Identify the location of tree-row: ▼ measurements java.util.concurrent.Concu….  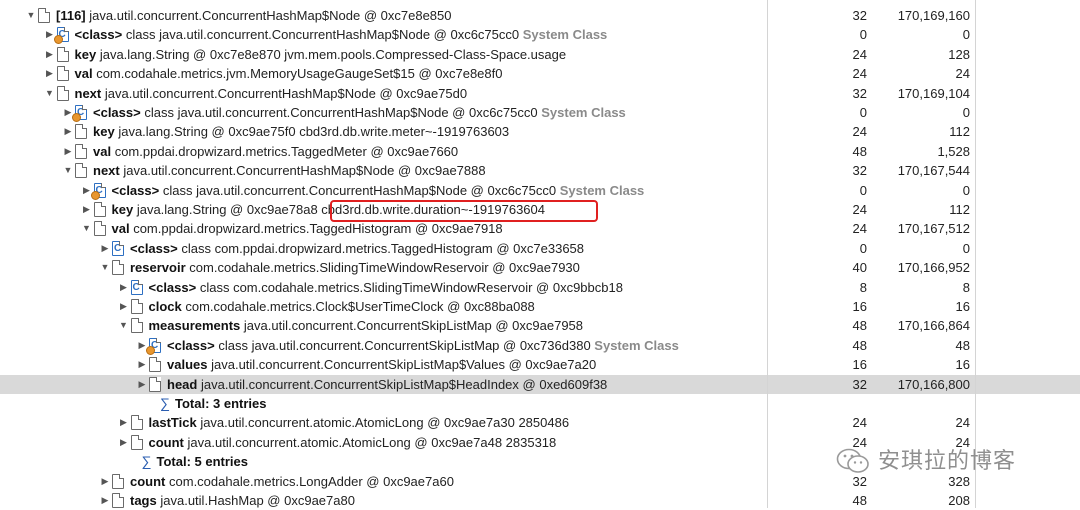
(540, 325).